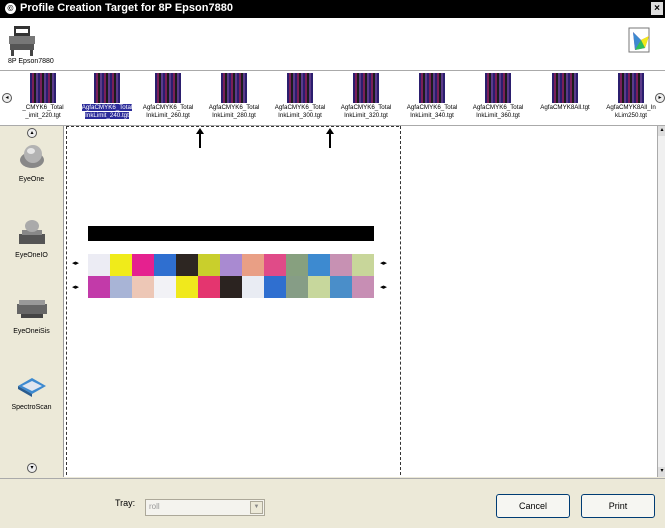  I want to click on device-spectroscan: SpectroScan, so click(31, 390).